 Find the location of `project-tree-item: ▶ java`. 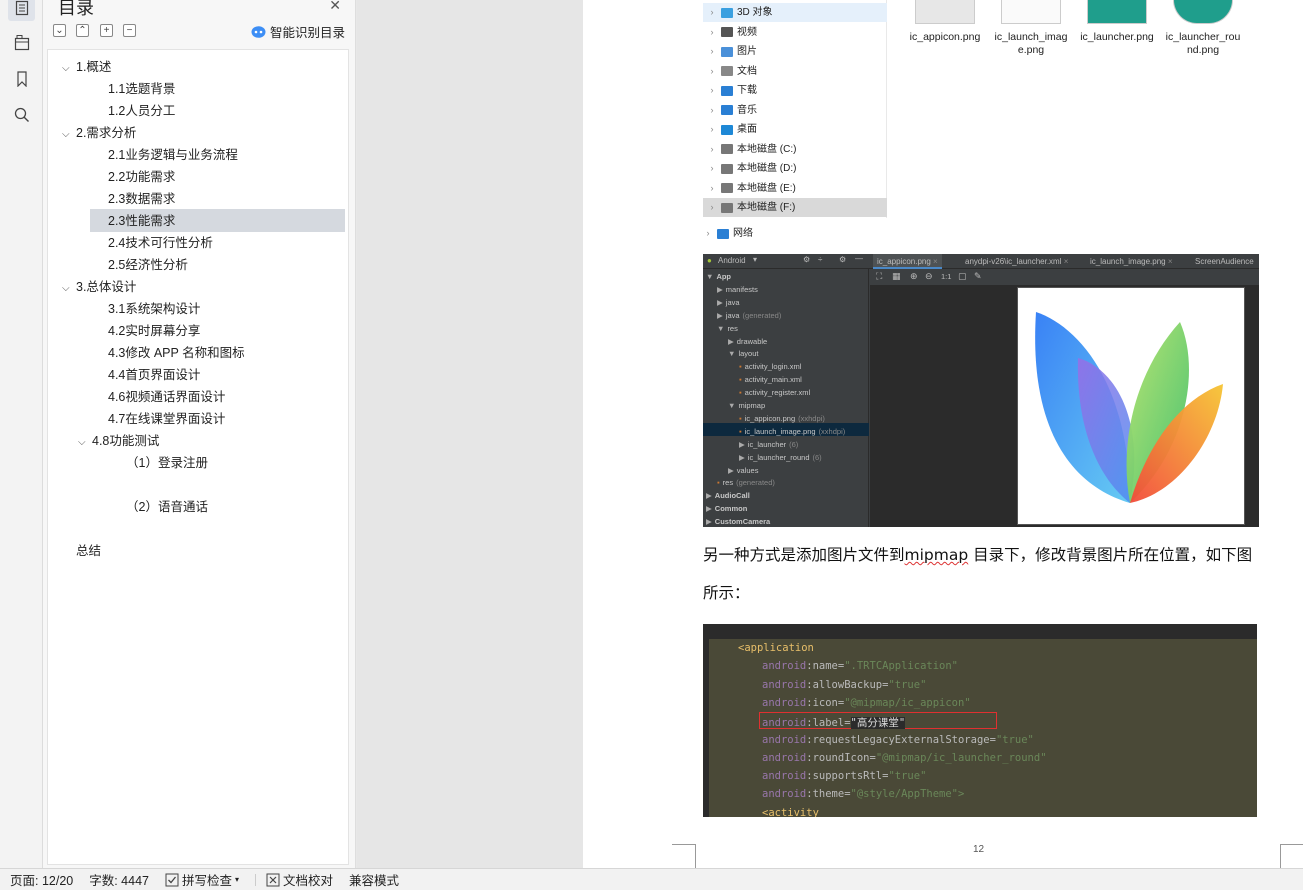

project-tree-item: ▶ java is located at coordinates (728, 302).